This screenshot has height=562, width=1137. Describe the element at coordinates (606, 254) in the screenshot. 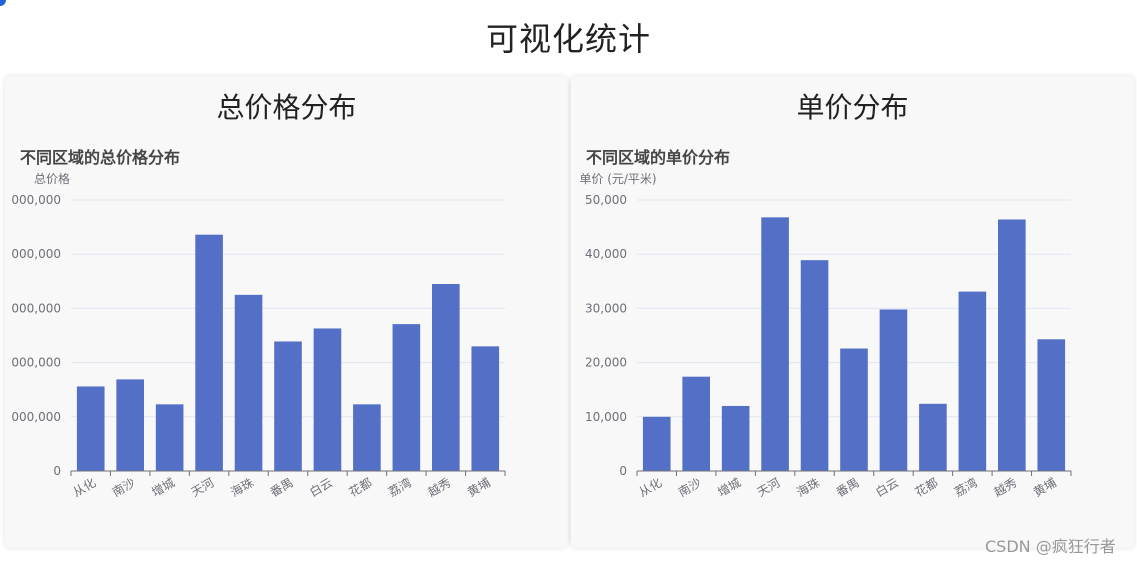

I see `y-tick-label: 40,000` at that location.